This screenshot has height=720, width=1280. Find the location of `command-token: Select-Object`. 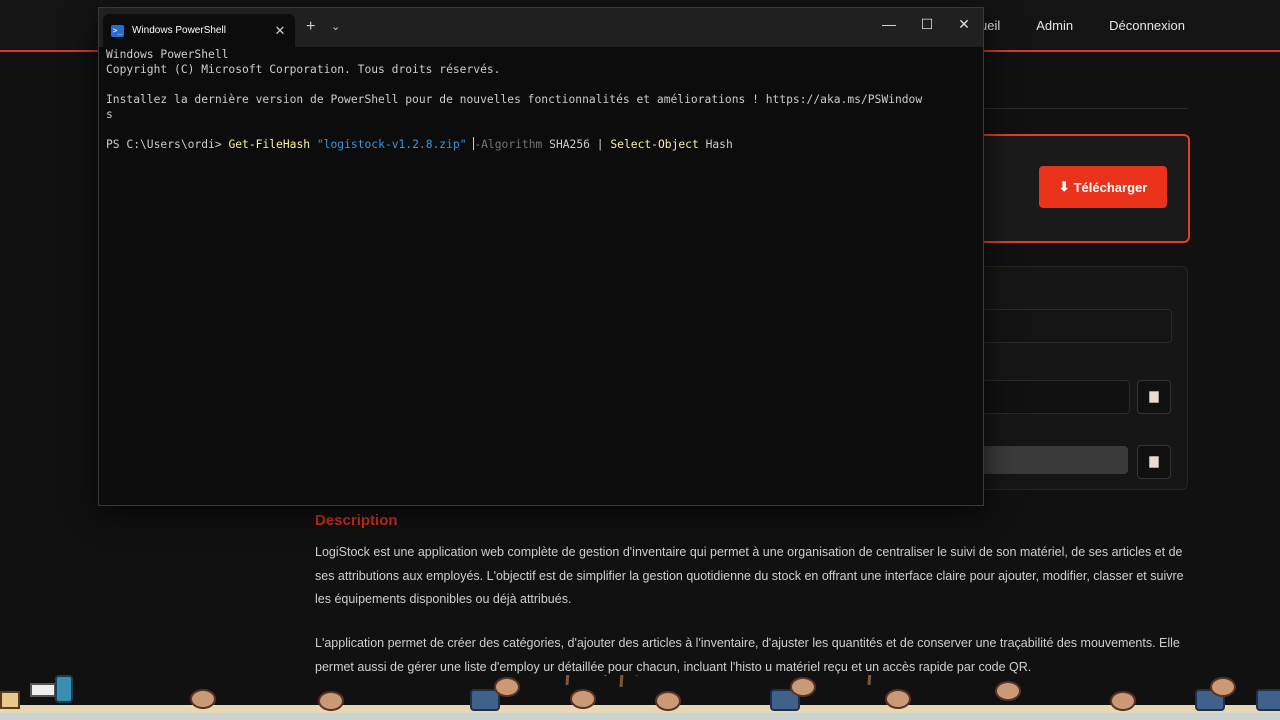

command-token: Select-Object is located at coordinates (654, 144).